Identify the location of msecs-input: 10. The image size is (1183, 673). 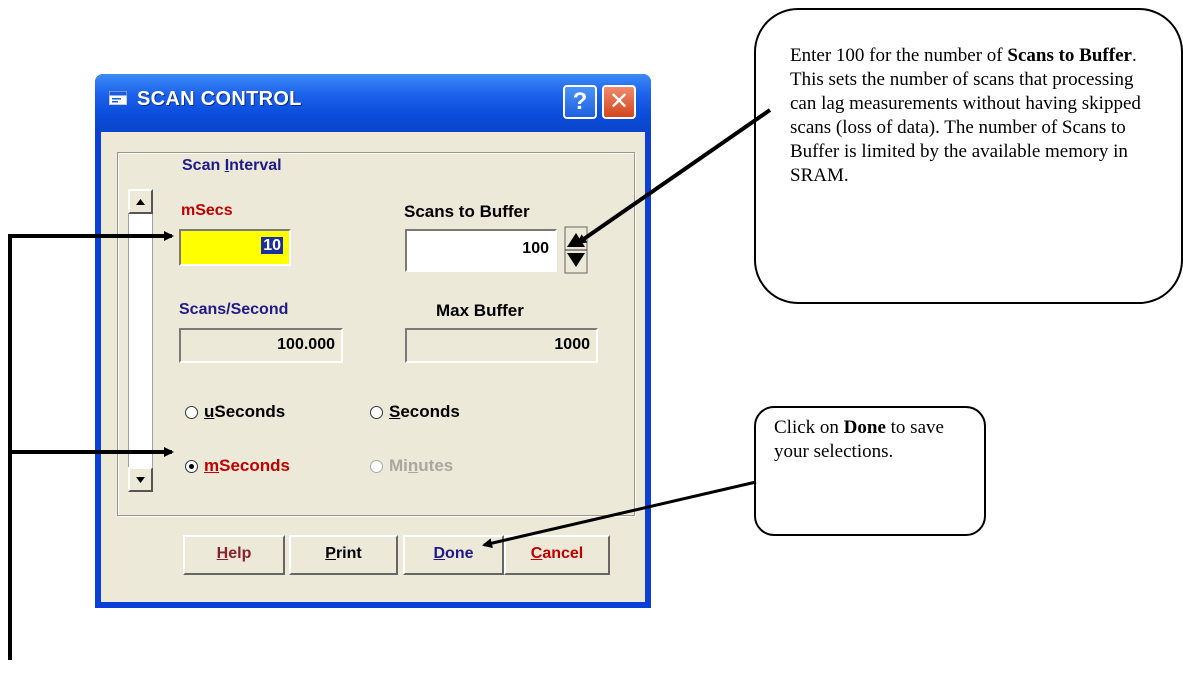
(235, 247).